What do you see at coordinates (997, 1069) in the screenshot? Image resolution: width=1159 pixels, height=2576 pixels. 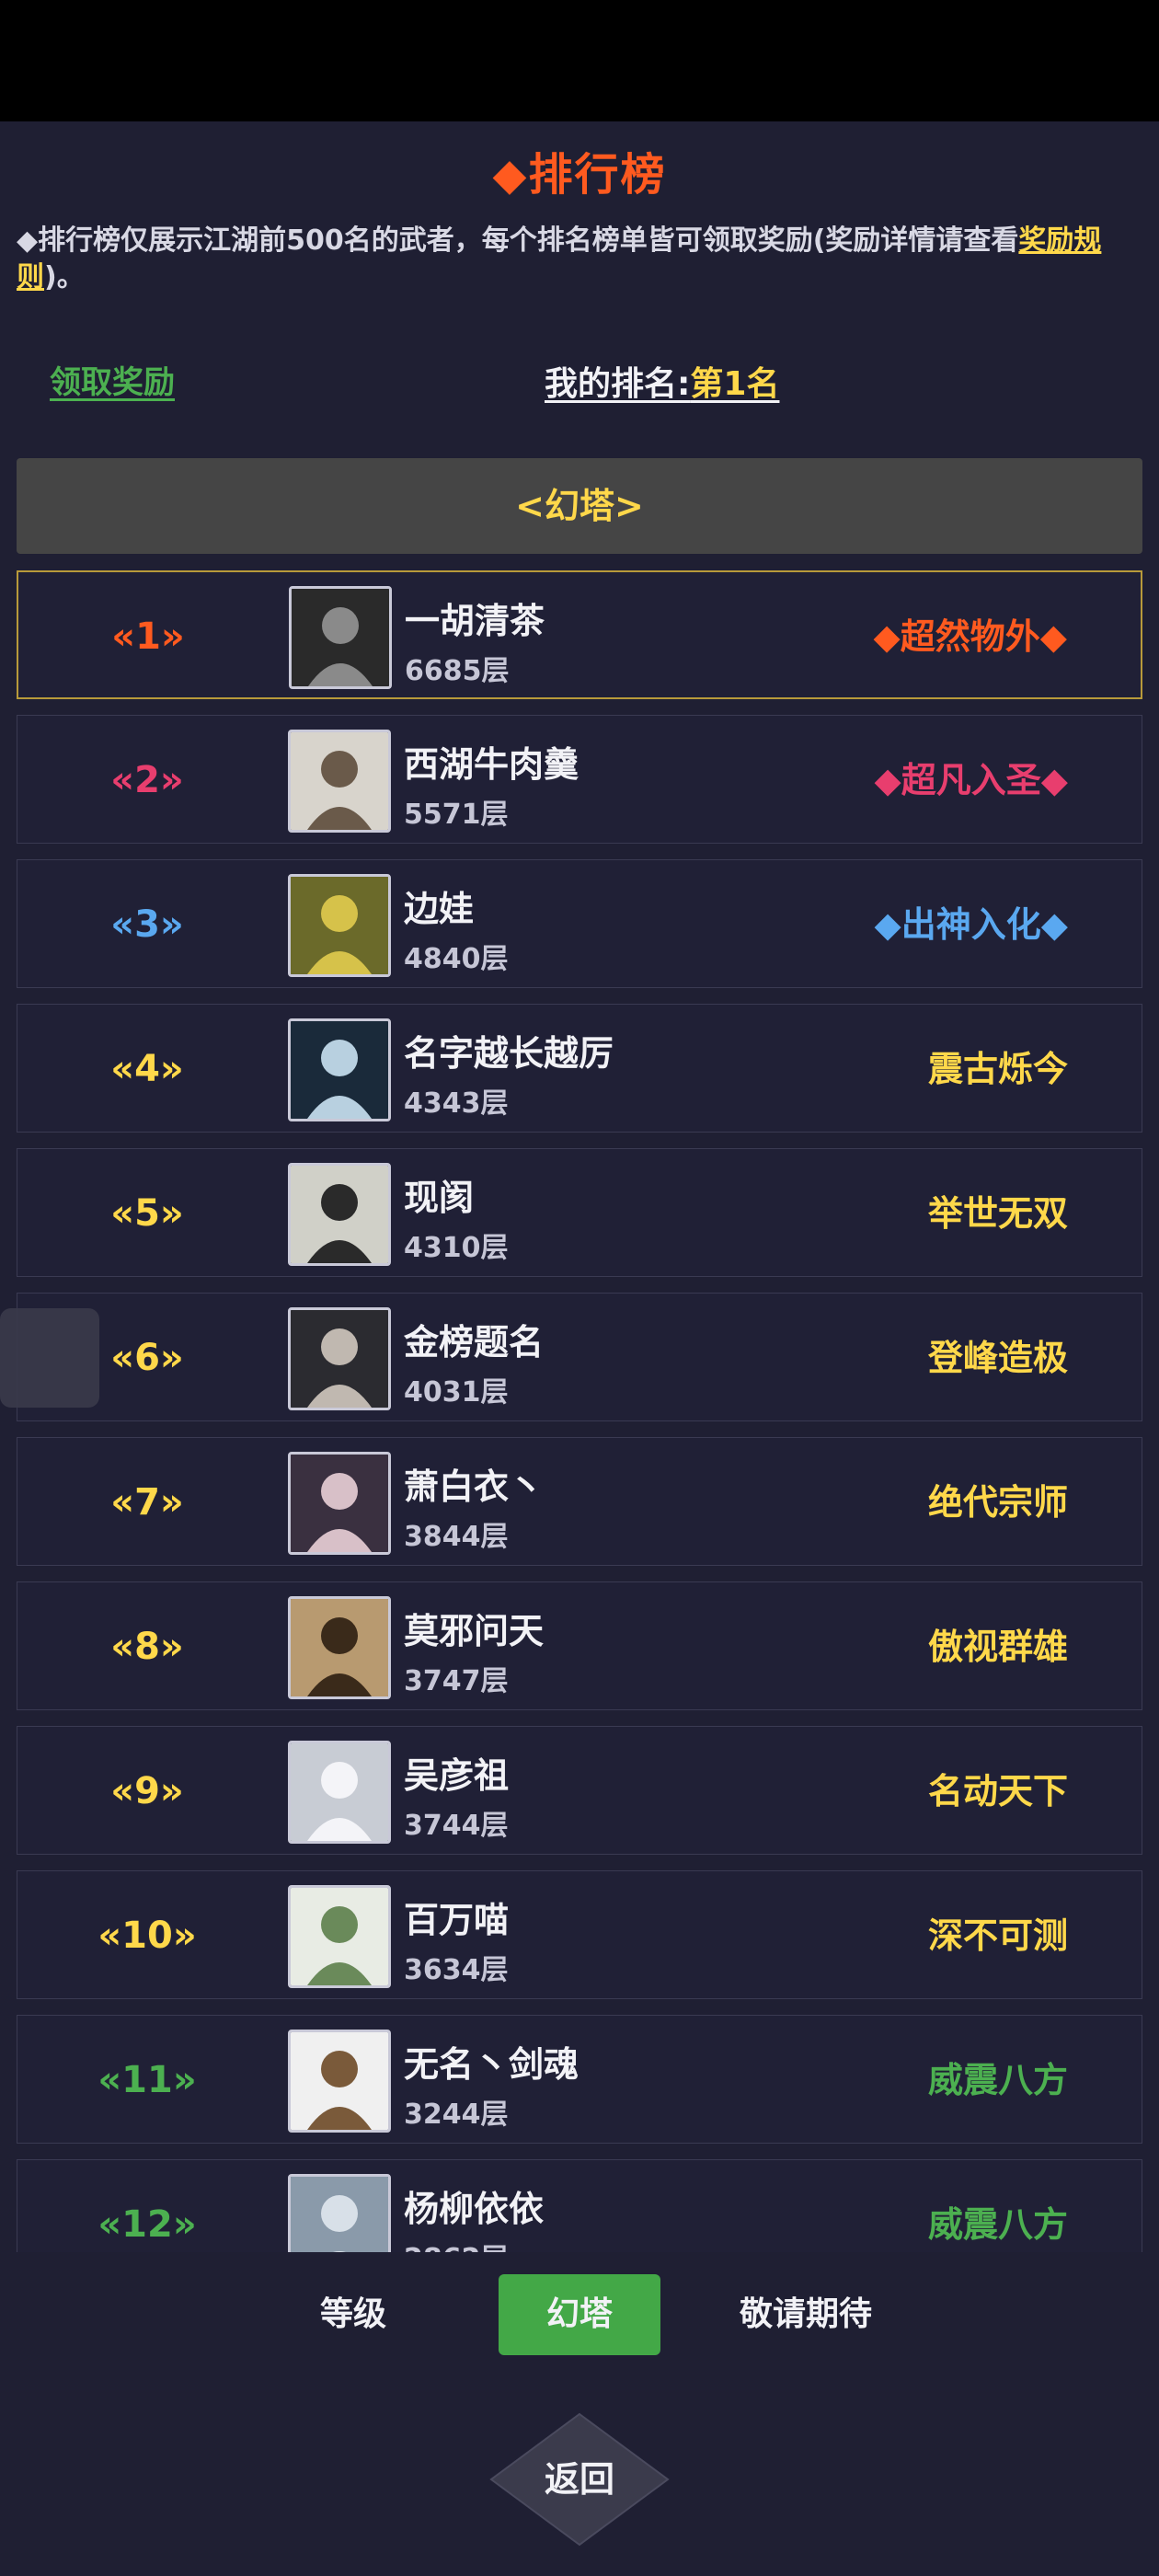 I see `rank-title-badge: 震古烁今` at bounding box center [997, 1069].